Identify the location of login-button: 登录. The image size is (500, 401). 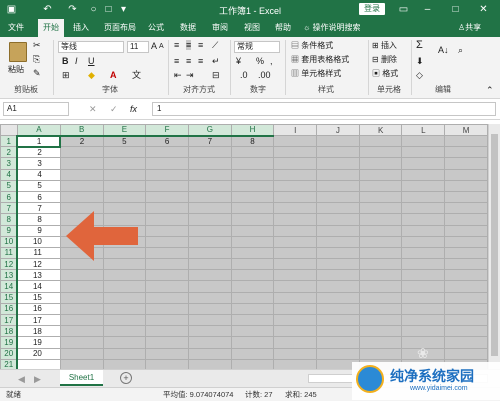
(372, 9).